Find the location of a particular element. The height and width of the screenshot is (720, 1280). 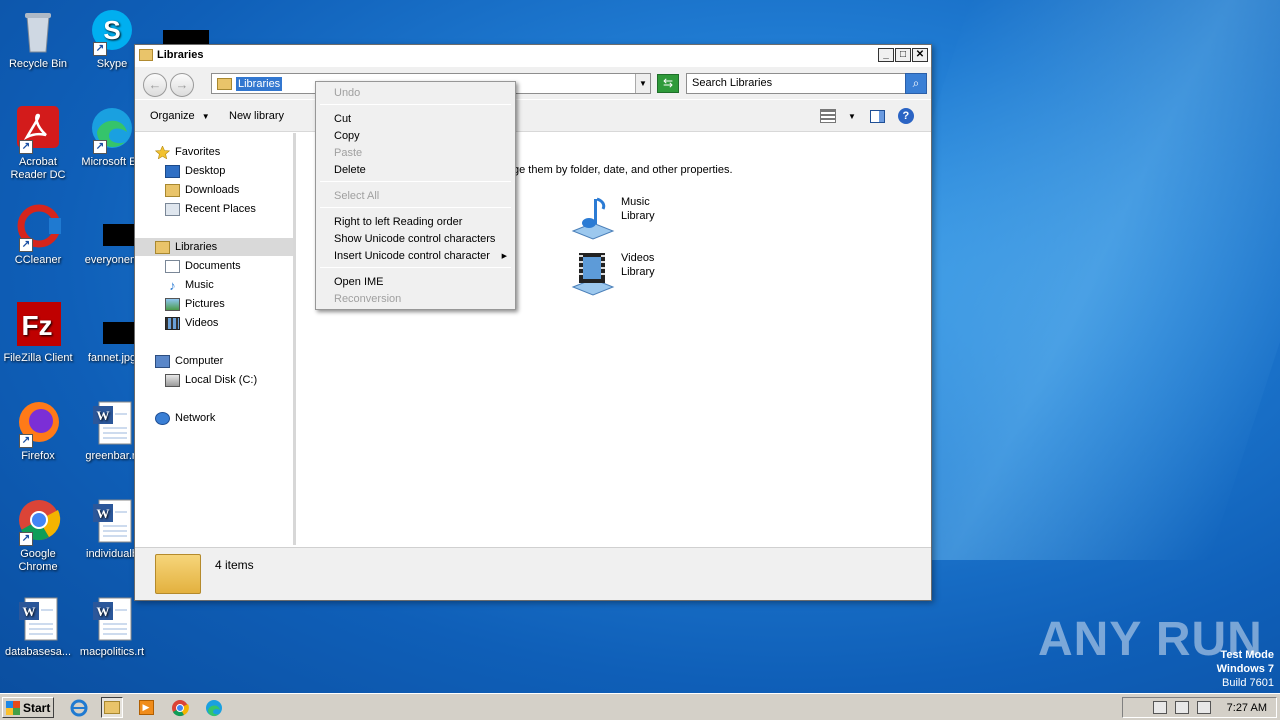

minimize-button: _ is located at coordinates (886, 55).